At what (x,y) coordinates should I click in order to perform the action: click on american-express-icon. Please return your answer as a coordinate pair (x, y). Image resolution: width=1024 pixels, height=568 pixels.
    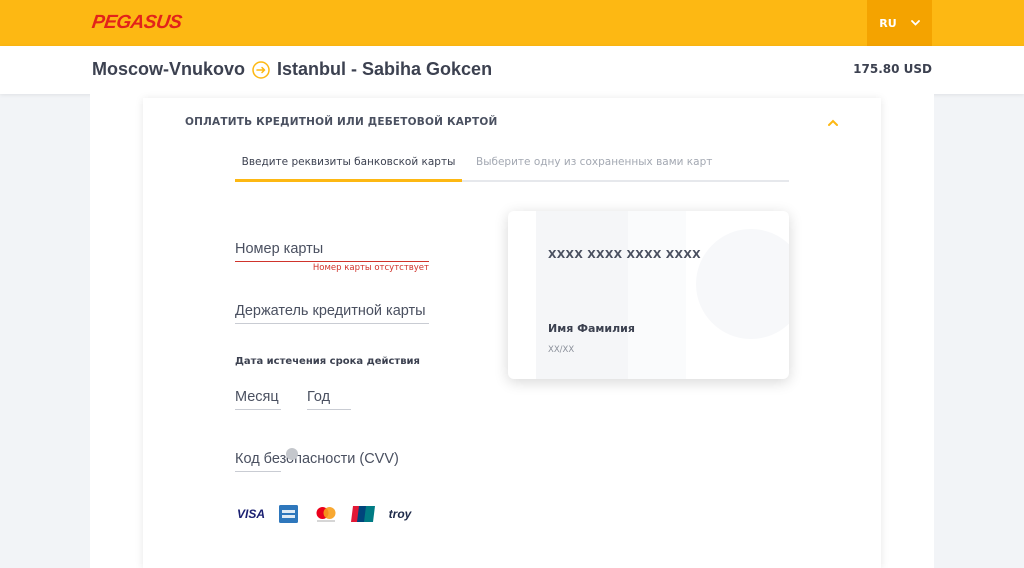
    Looking at the image, I should click on (288, 514).